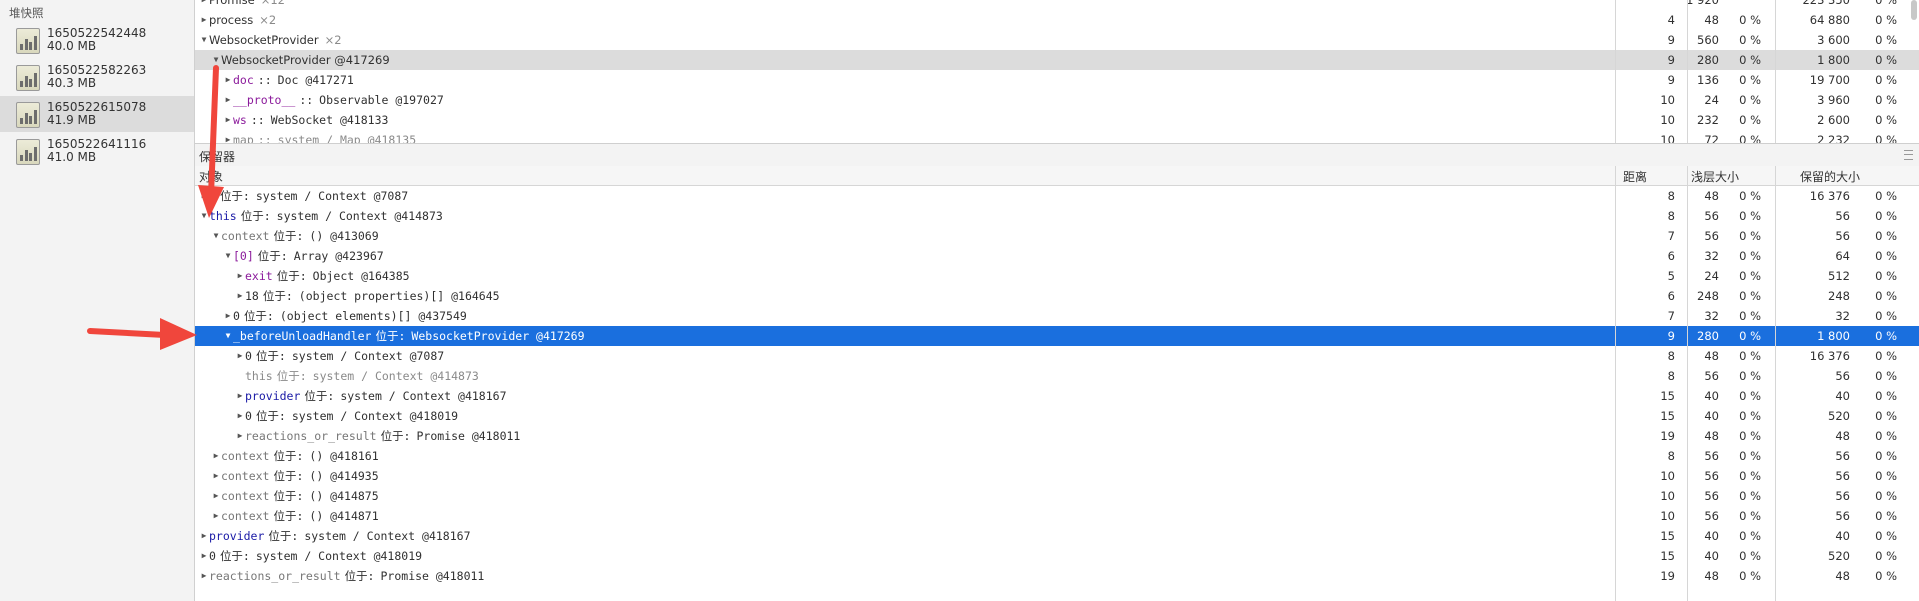  What do you see at coordinates (1057, 476) in the screenshot?
I see `tree-row: ▶ context 位于: () @414935 10 56 0 % 56 0 %` at bounding box center [1057, 476].